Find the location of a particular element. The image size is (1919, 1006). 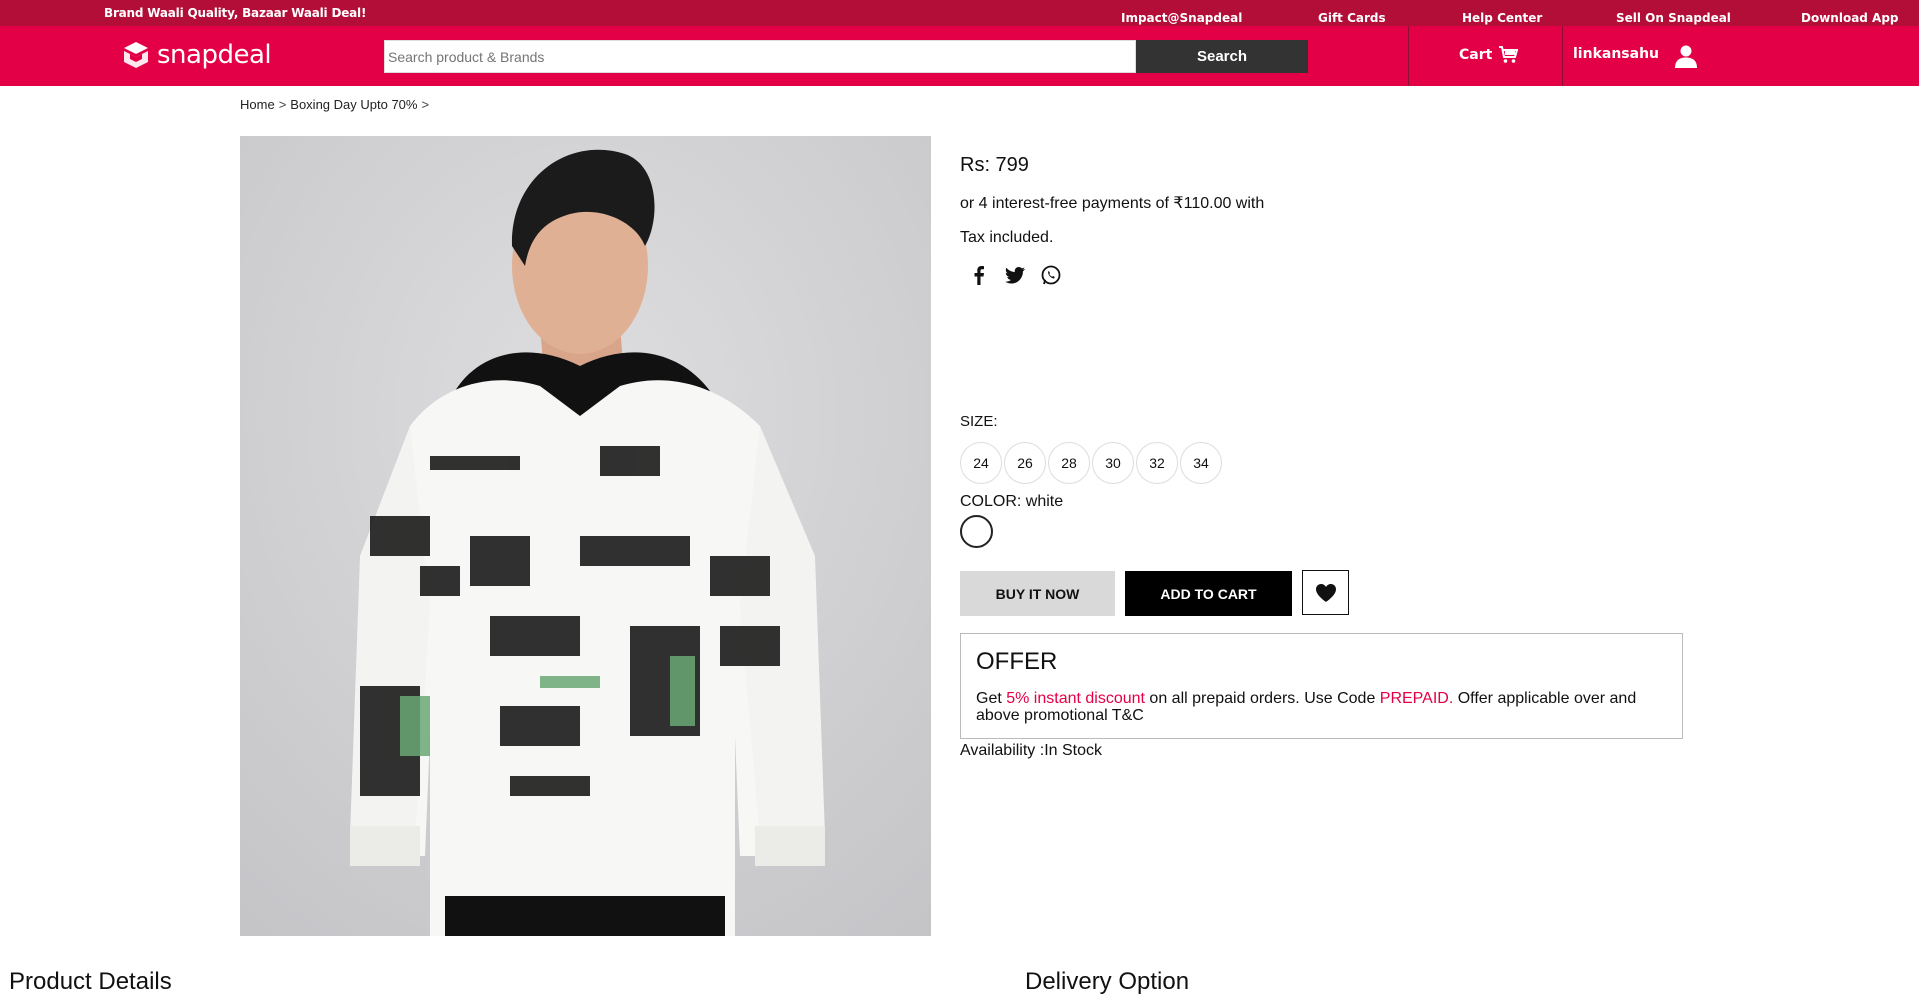

wishlist-button is located at coordinates (1325, 592).